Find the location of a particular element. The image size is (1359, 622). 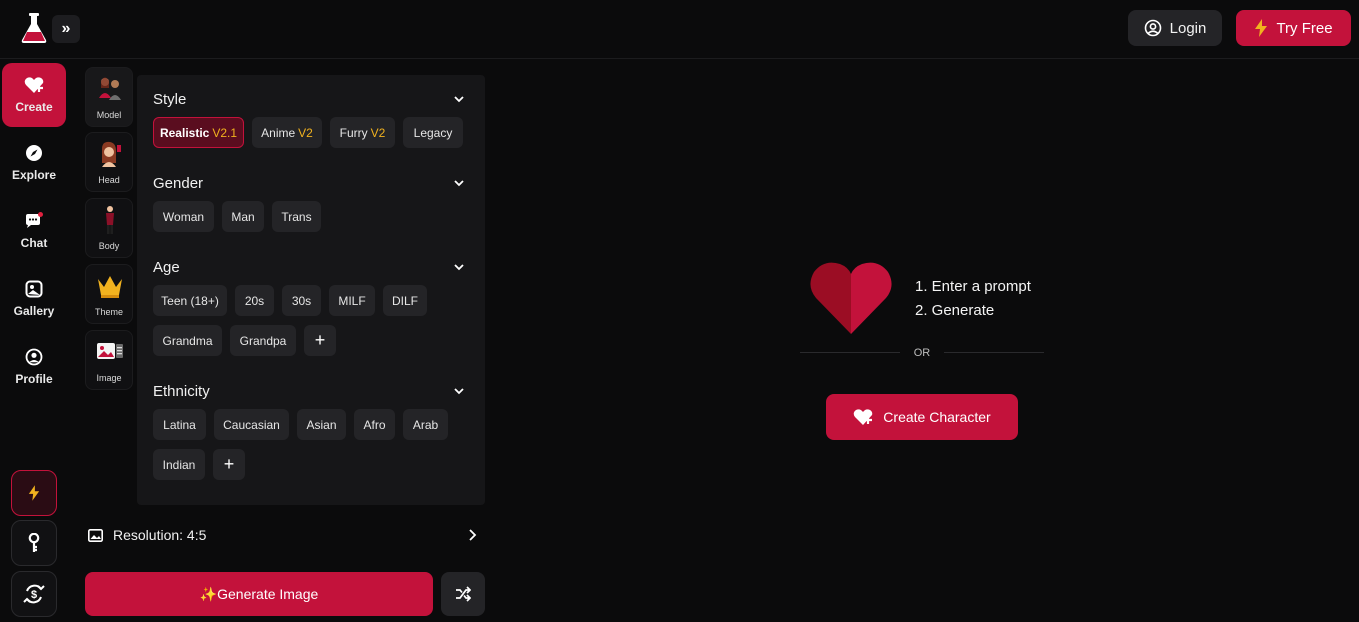

ethnicity-option-afro: Afro is located at coordinates (374, 424).